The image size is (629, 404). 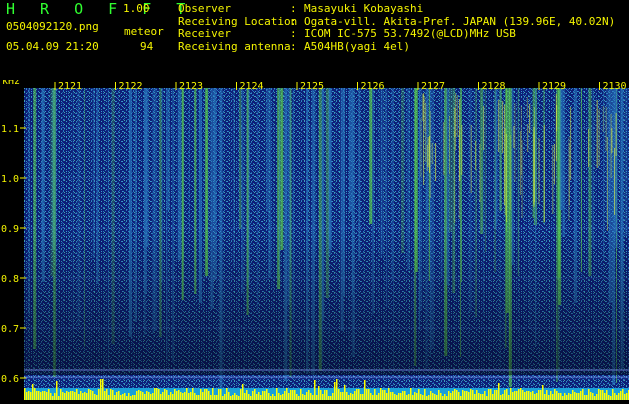 What do you see at coordinates (554, 86) in the screenshot?
I see `time-tick-label: 2129` at bounding box center [554, 86].